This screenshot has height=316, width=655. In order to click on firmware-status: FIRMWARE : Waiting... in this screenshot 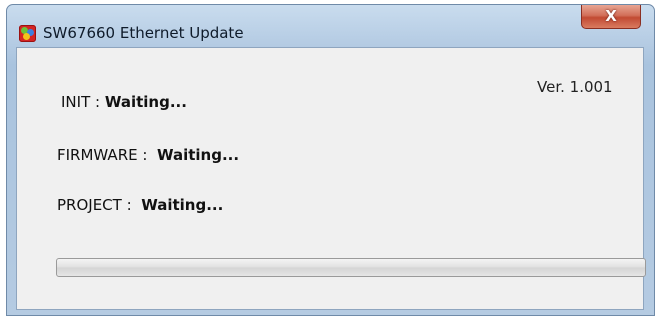, I will do `click(148, 155)`.